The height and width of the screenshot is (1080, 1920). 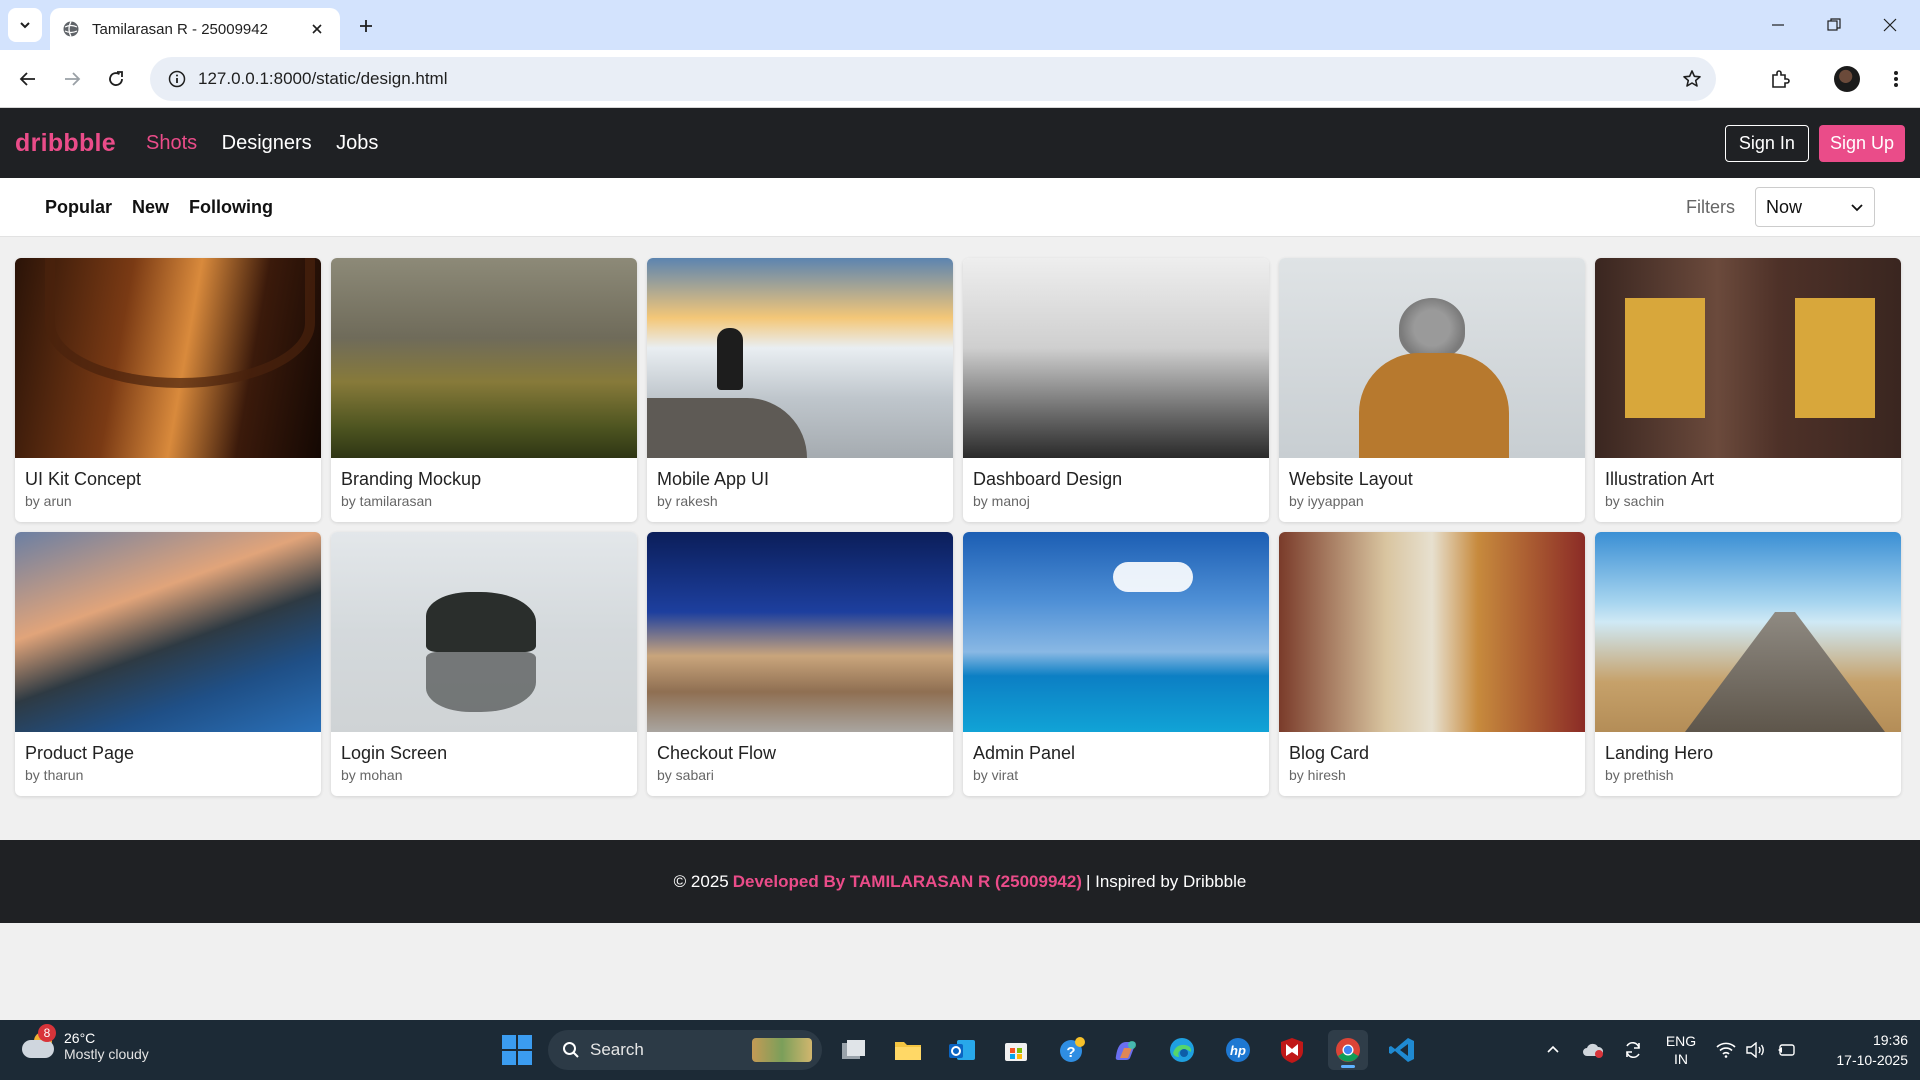 I want to click on chrome-icon, so click(x=1348, y=1050).